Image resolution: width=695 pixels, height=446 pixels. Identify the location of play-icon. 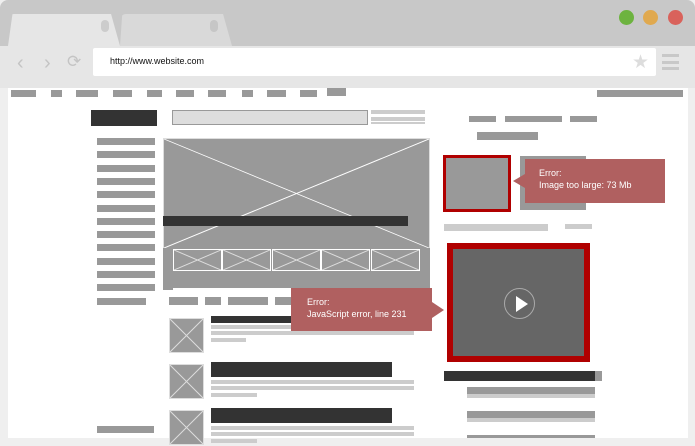
(519, 303).